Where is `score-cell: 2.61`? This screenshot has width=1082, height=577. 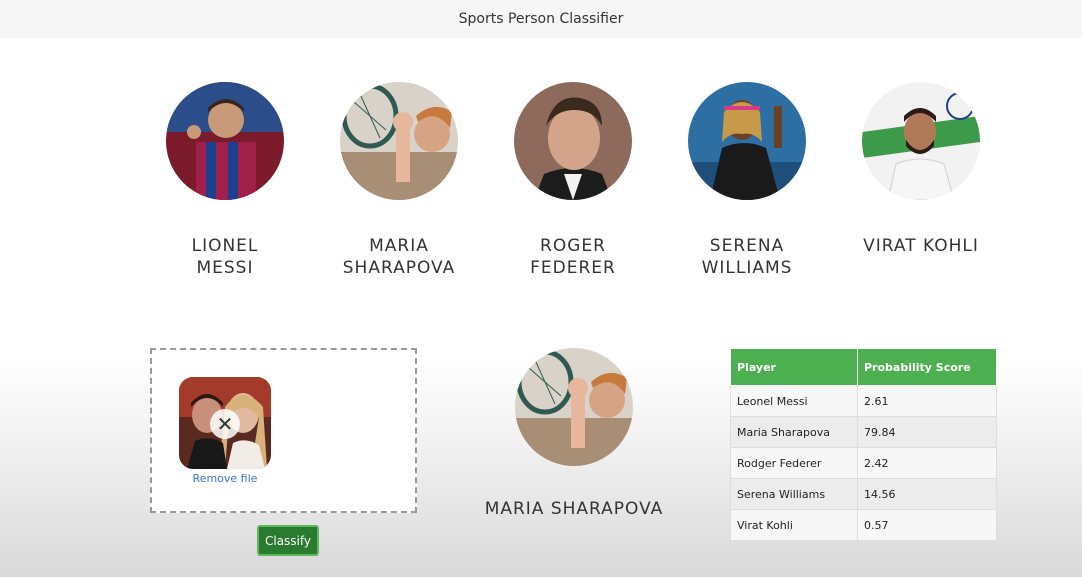
score-cell: 2.61 is located at coordinates (927, 401).